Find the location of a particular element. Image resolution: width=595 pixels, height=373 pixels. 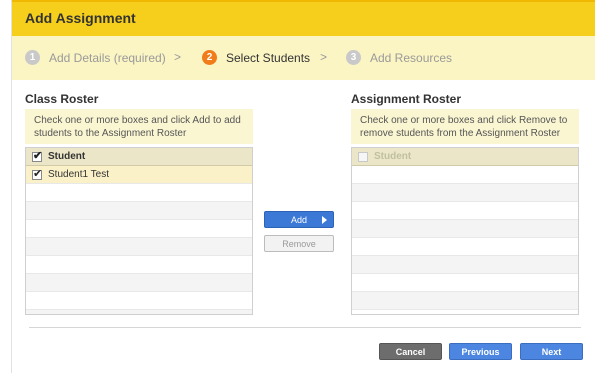

step-number-2: 2 is located at coordinates (209, 57).